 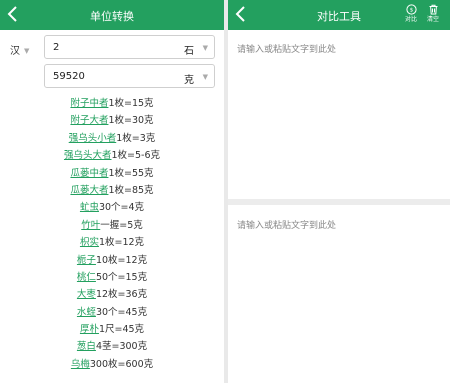 I want to click on conversion-item: 枳实1枚=12克, so click(x=112, y=242).